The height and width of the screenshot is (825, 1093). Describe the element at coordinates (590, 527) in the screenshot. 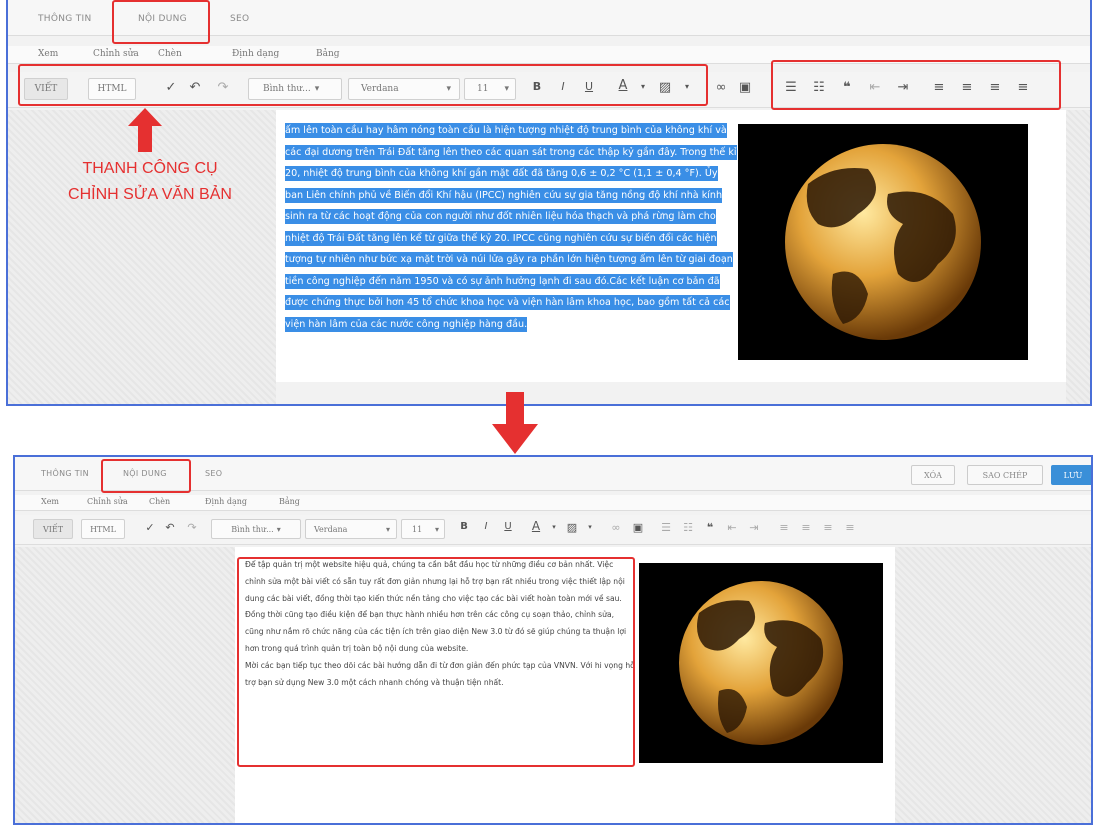

I see `highlight-arrow-icon: ▾` at that location.